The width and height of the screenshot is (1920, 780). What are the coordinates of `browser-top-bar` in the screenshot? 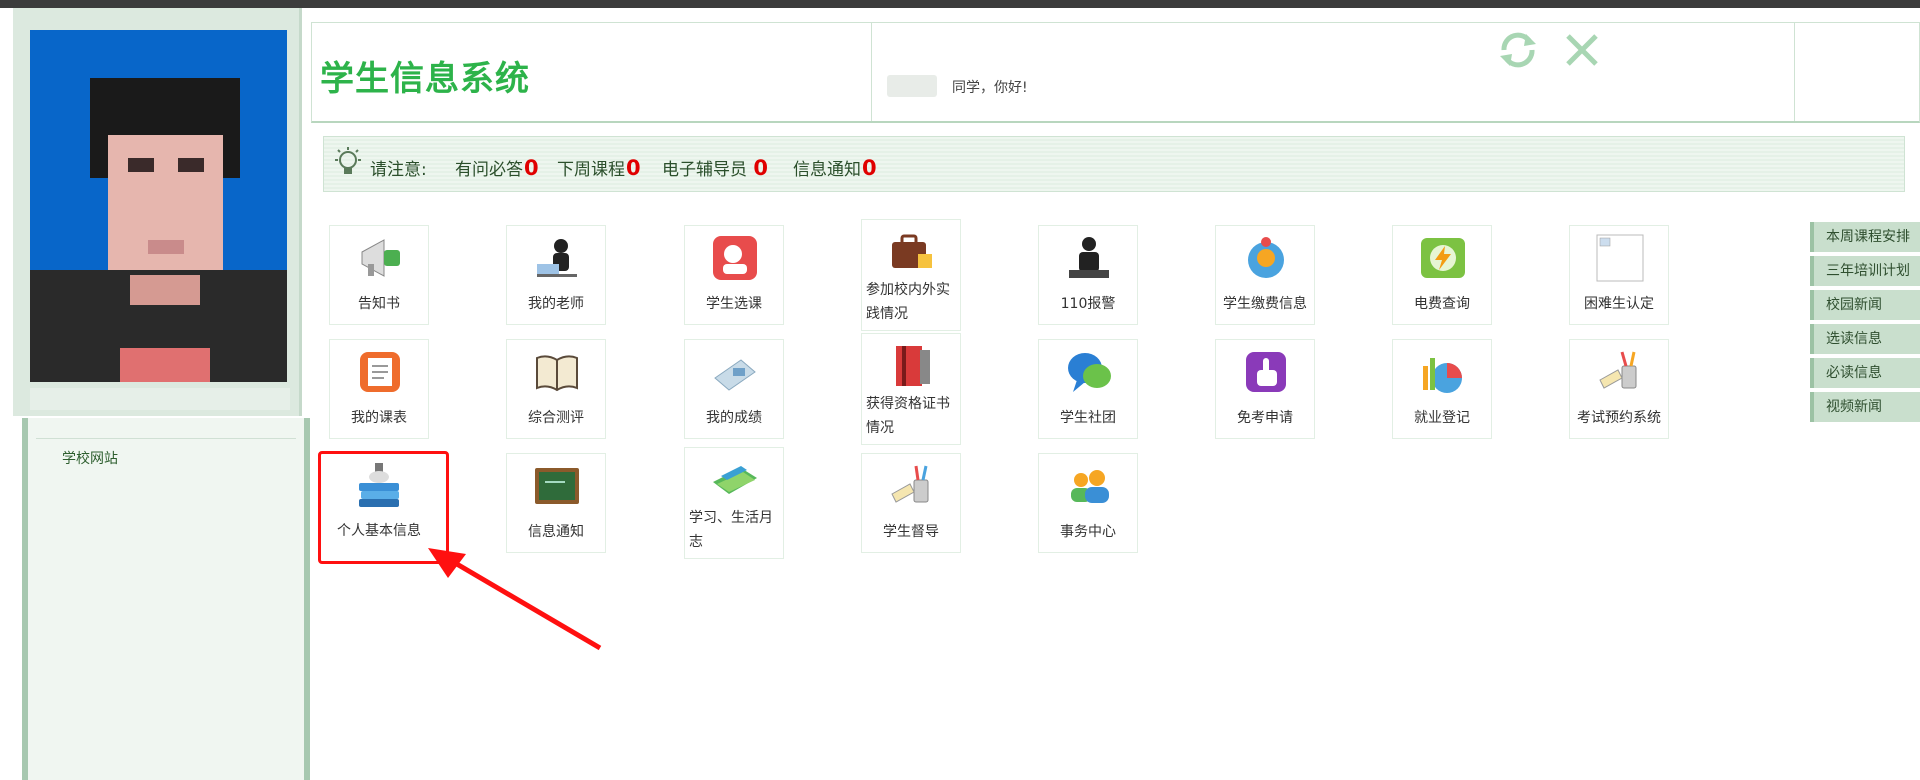 It's located at (960, 4).